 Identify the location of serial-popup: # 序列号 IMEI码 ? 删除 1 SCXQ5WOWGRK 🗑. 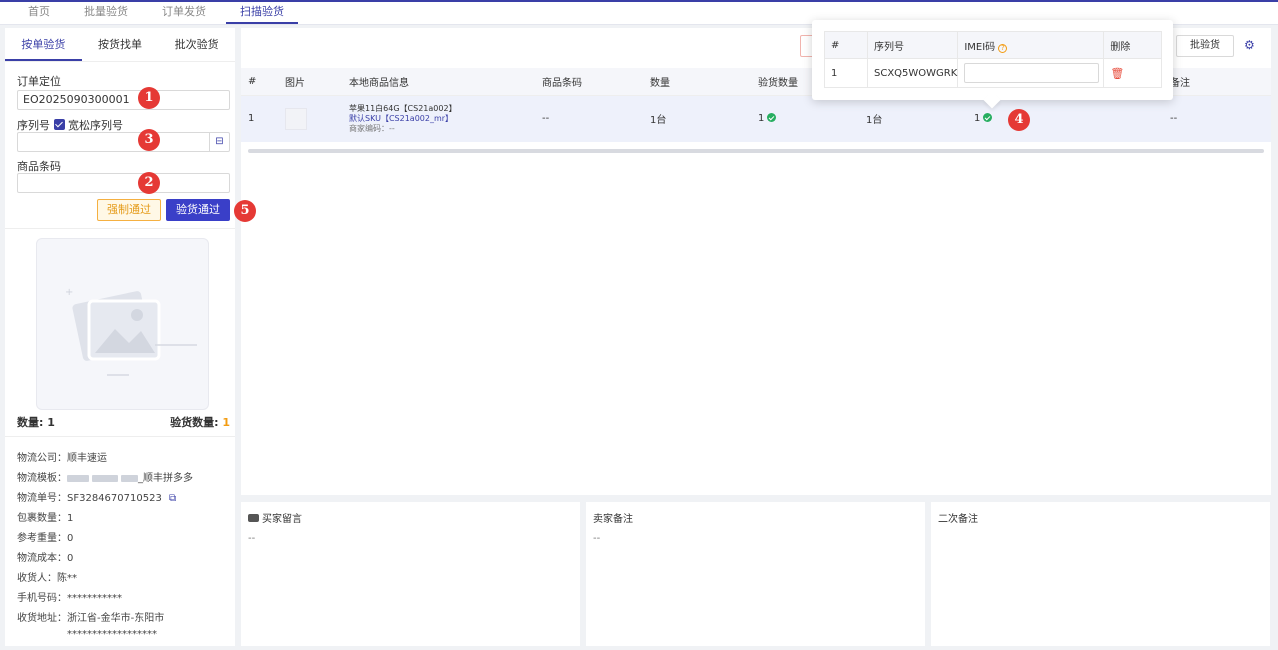
(992, 64).